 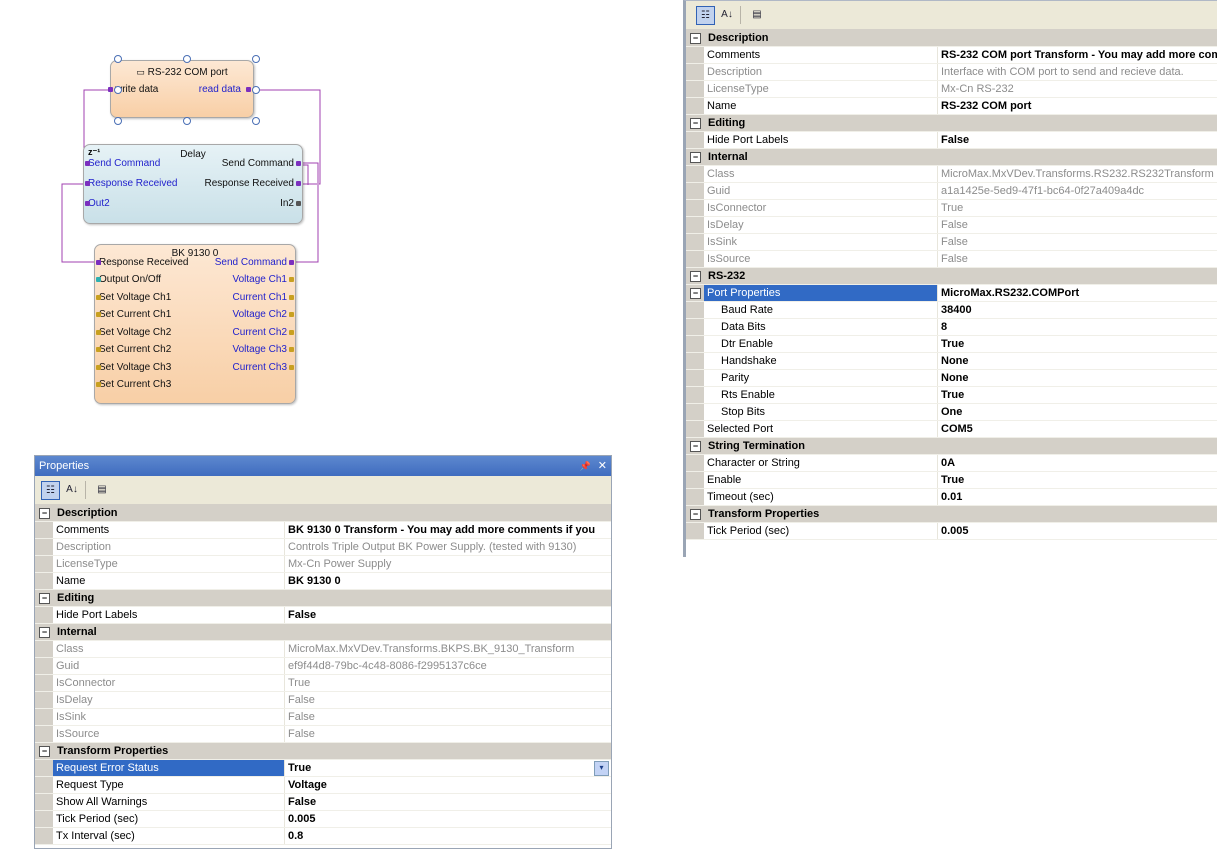 What do you see at coordinates (1077, 310) in the screenshot?
I see `property-value: 38400` at bounding box center [1077, 310].